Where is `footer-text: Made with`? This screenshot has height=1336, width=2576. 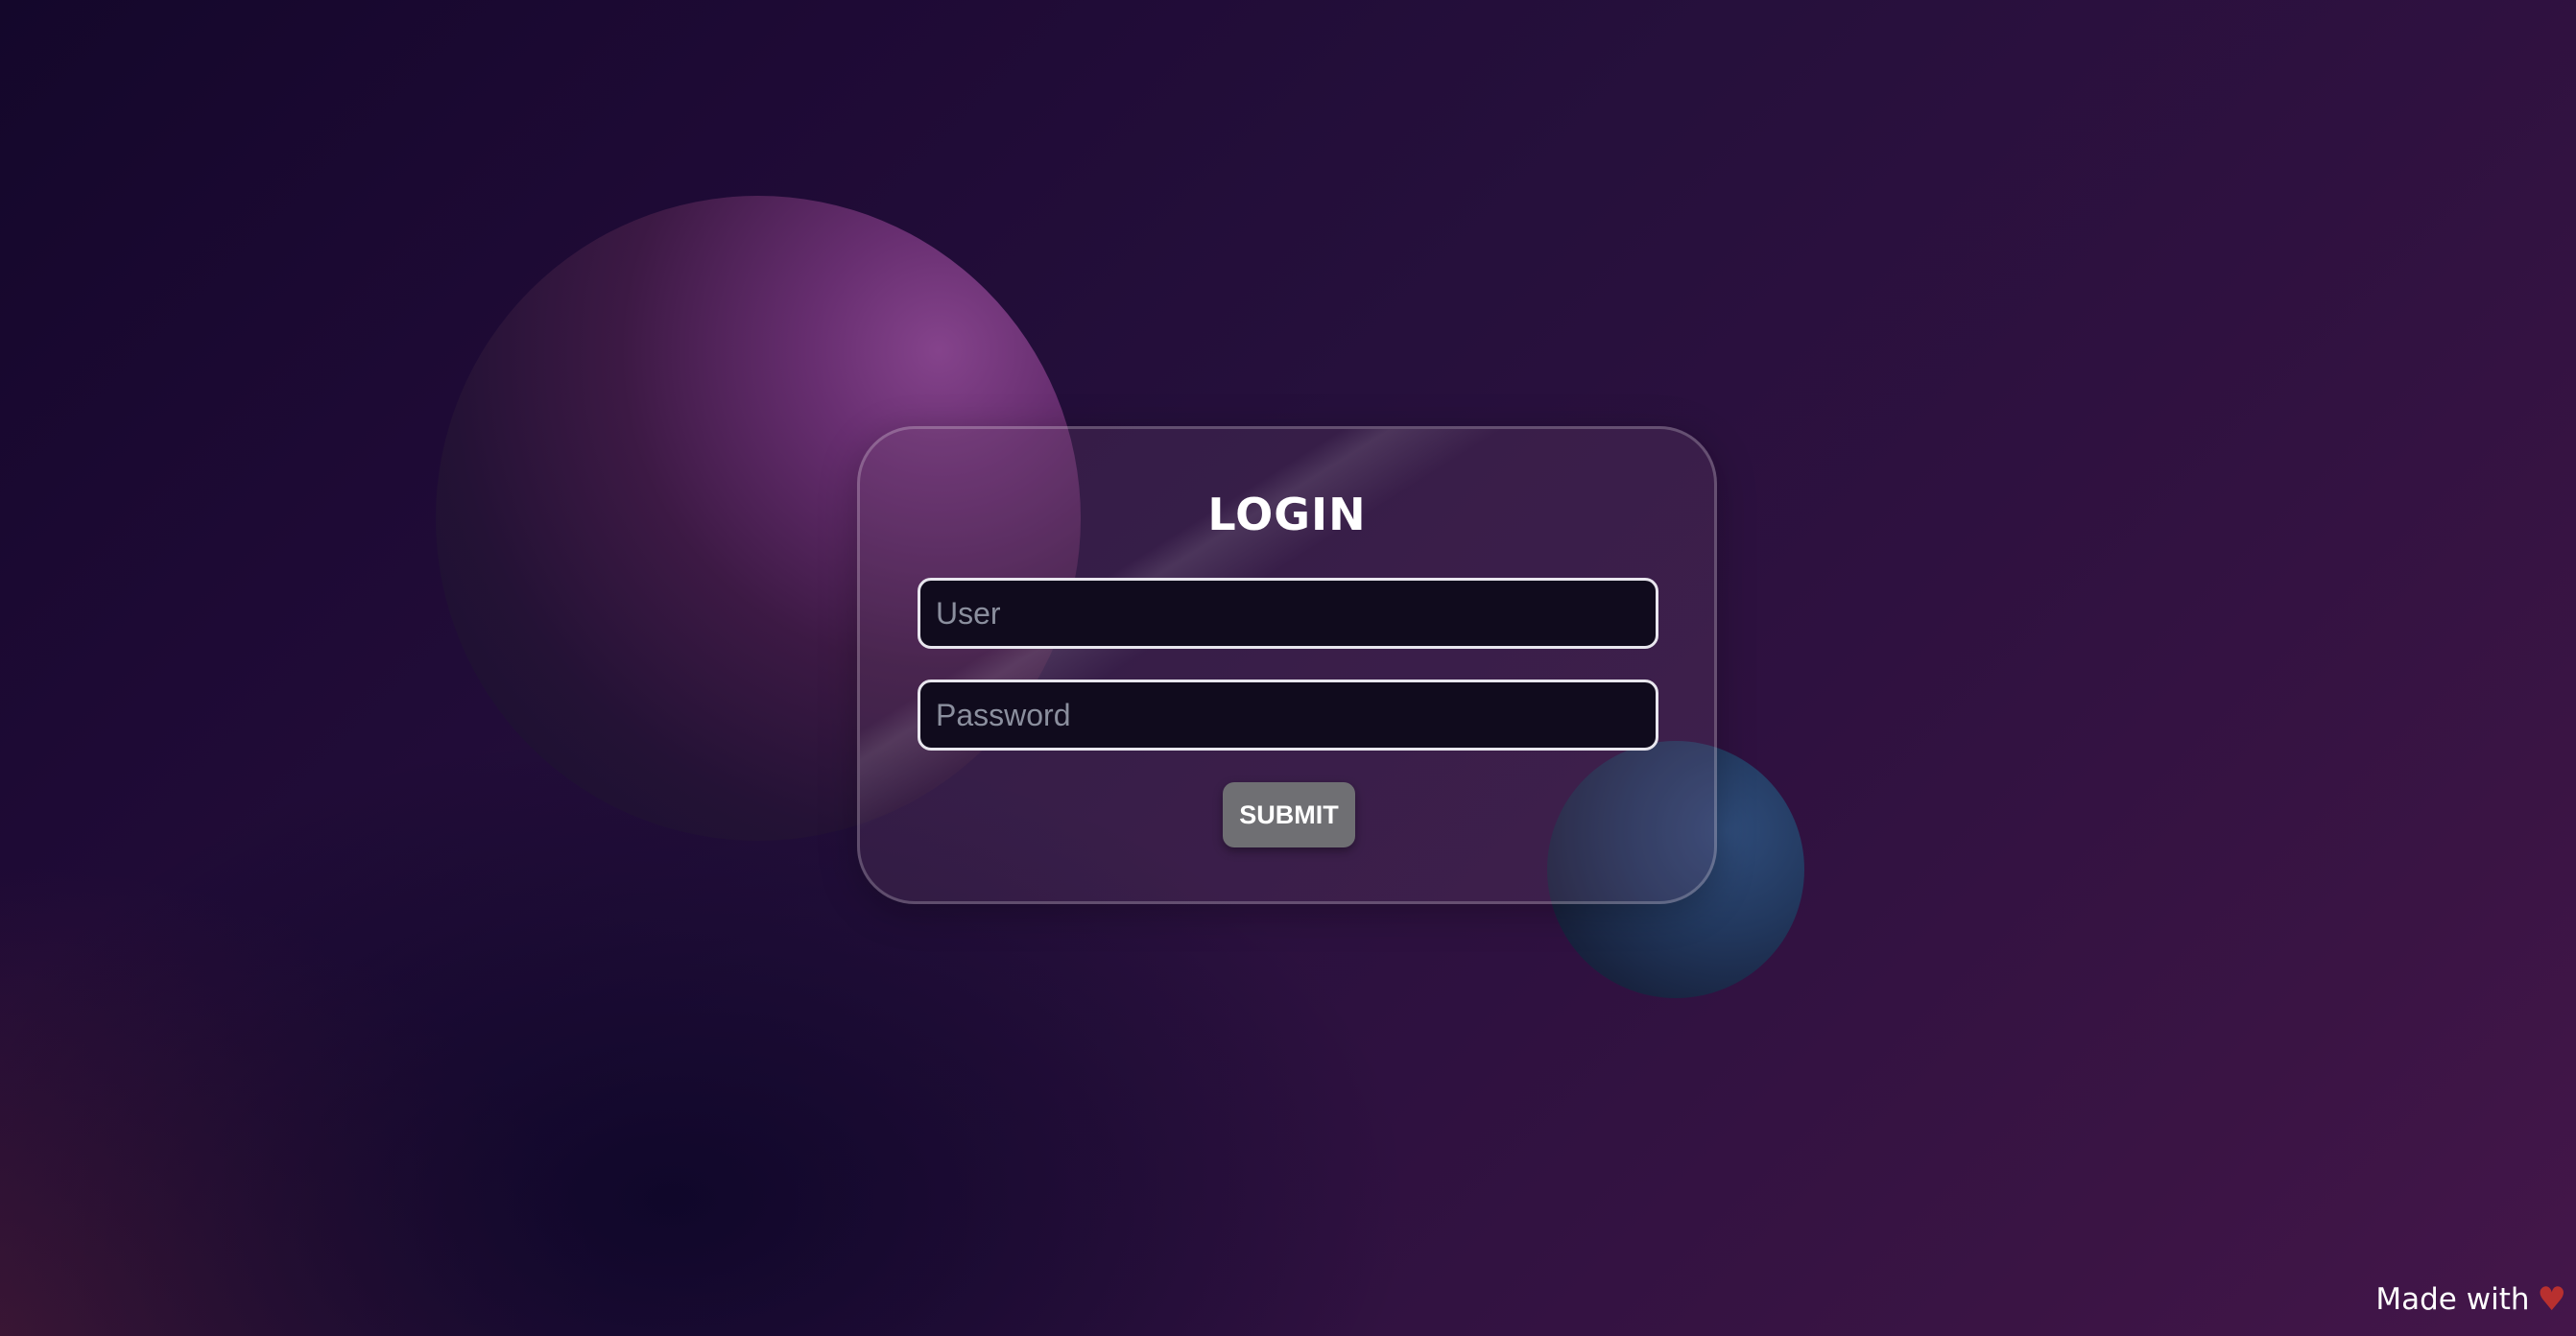
footer-text: Made with is located at coordinates (2452, 1299).